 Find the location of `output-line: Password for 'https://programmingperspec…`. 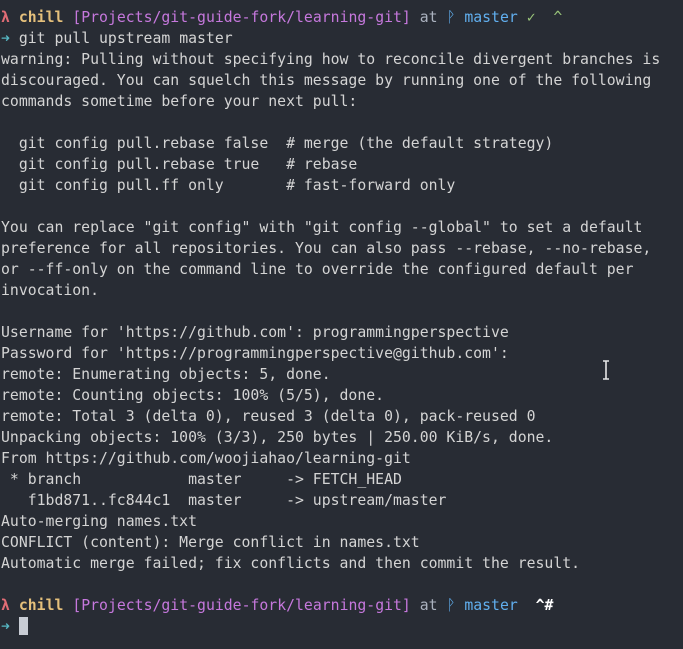

output-line: Password for 'https://programmingperspec… is located at coordinates (255, 353).